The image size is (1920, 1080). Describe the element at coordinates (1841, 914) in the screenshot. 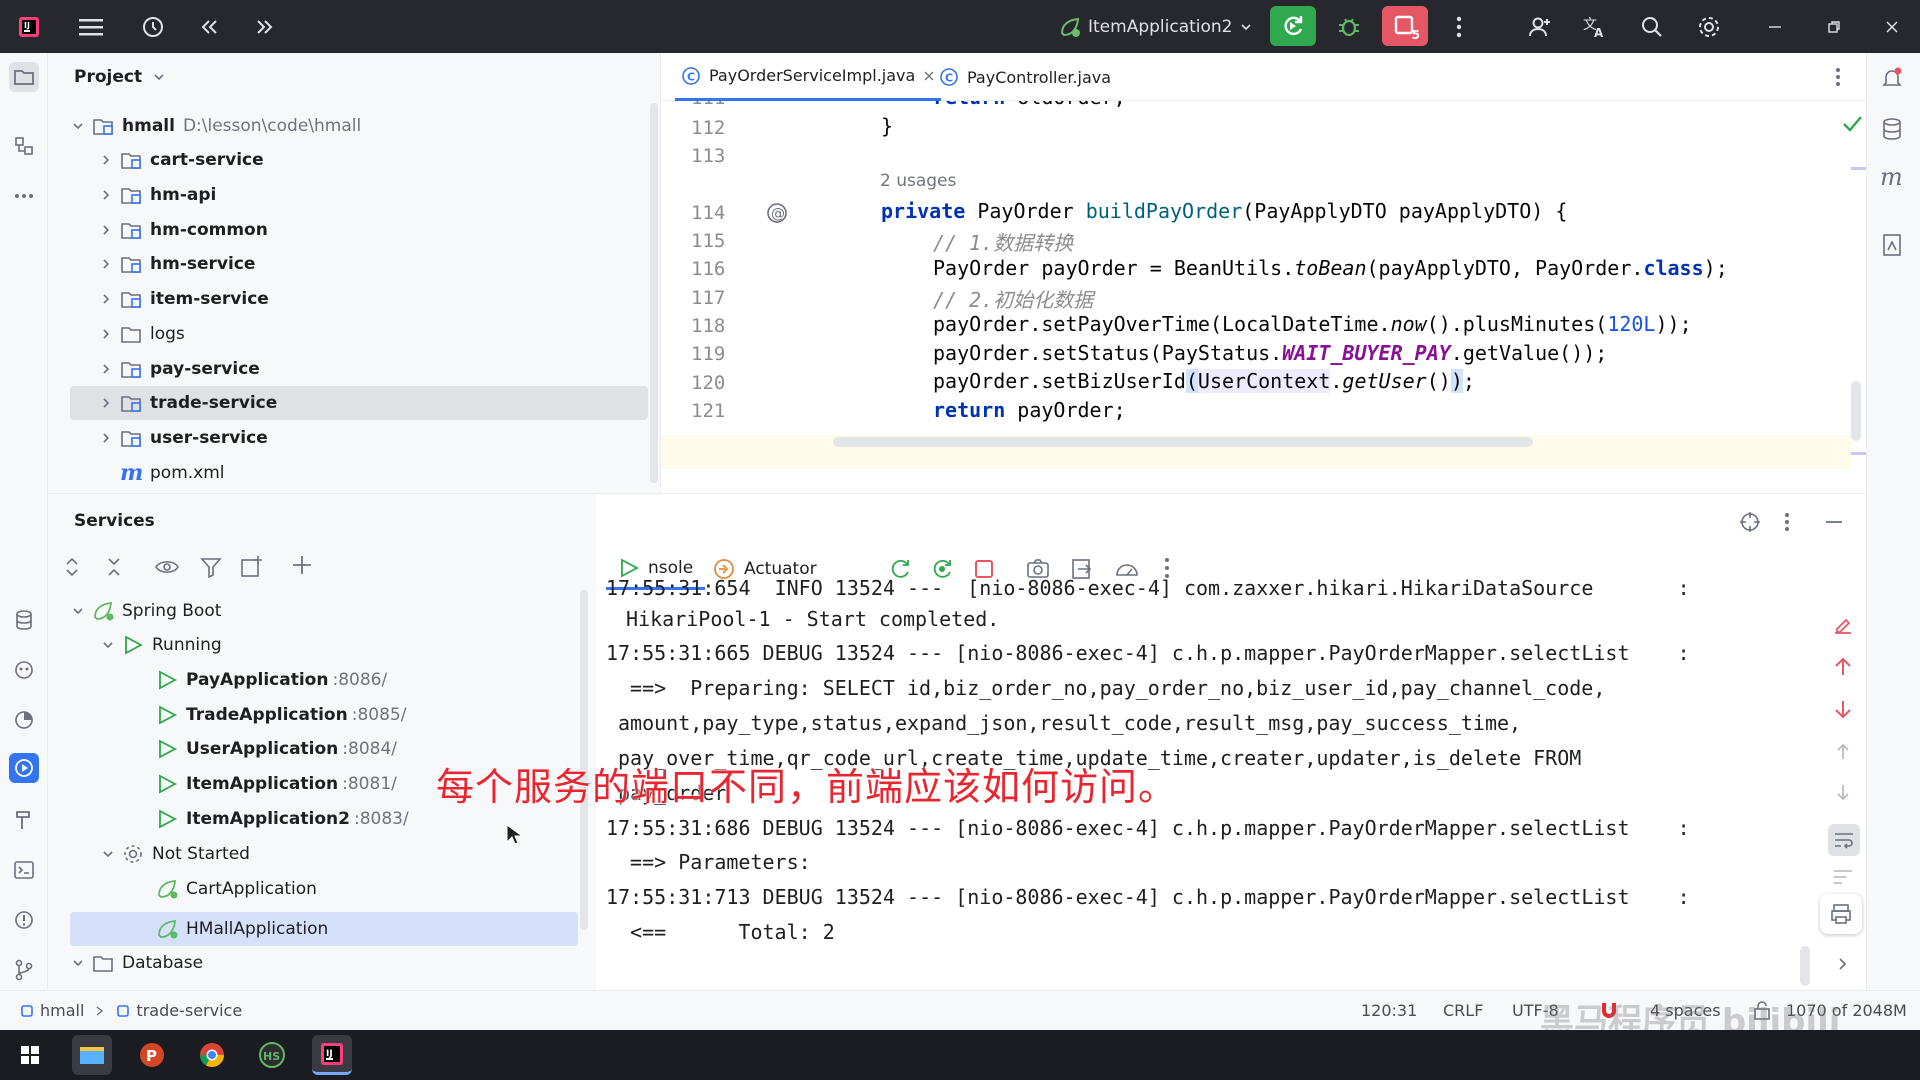

I see `print-icon` at that location.